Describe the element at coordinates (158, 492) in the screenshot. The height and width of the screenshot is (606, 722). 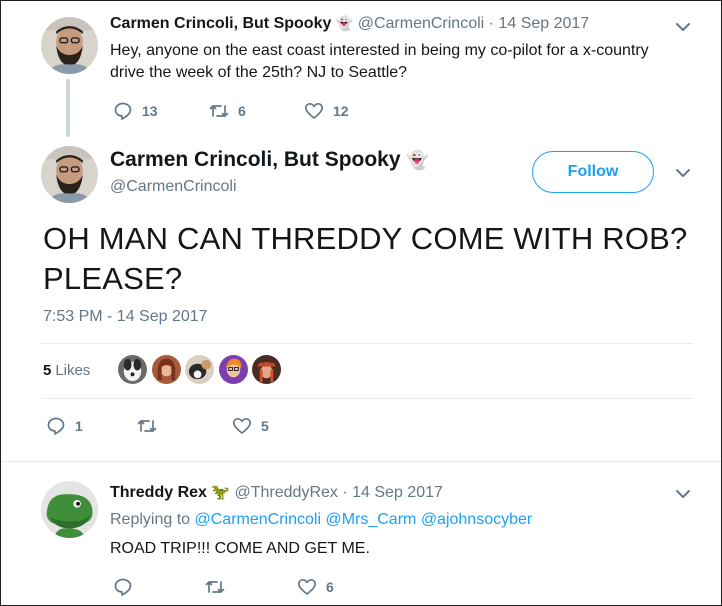
I see `display-name: Threddy Rex` at that location.